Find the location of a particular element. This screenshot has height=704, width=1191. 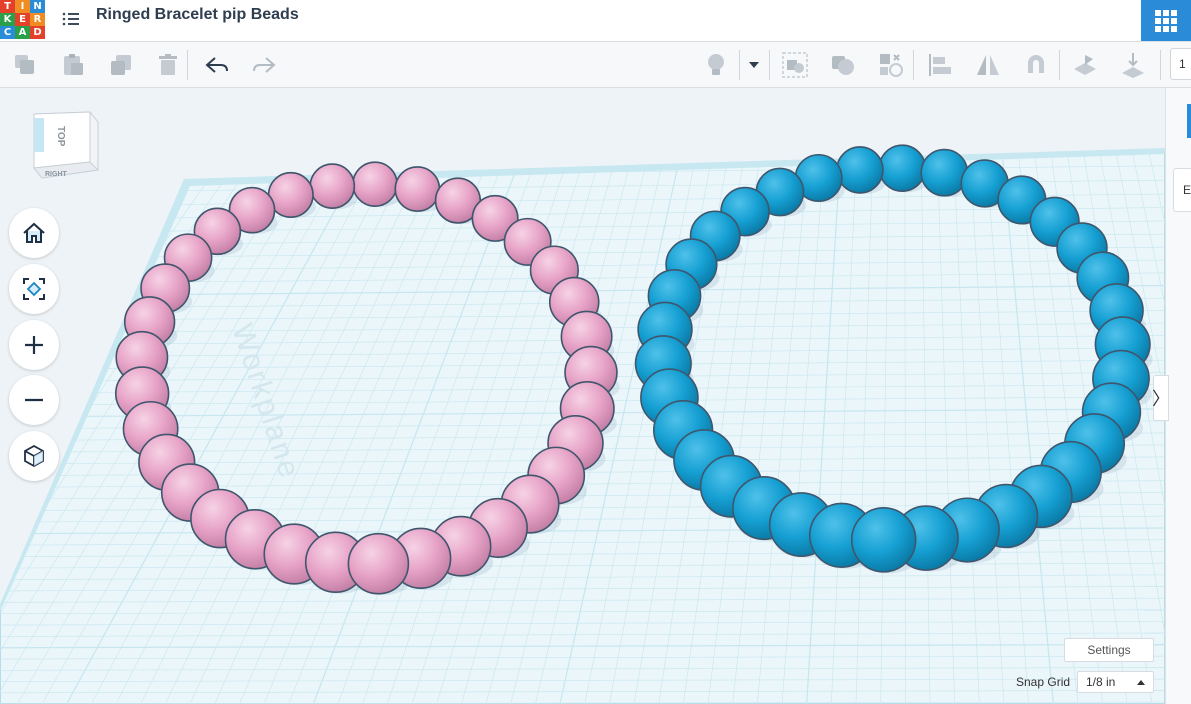

toolbar-edge-field: 1 is located at coordinates (1180, 64).